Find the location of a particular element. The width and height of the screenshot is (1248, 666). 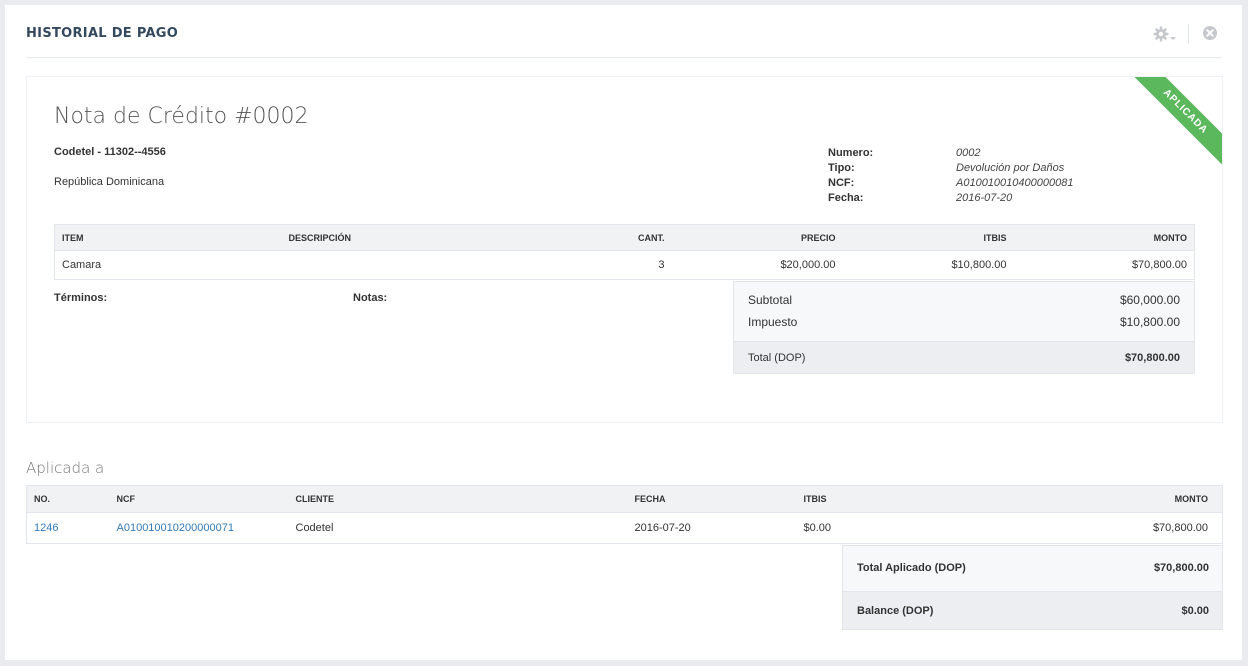

close-button is located at coordinates (1210, 34).